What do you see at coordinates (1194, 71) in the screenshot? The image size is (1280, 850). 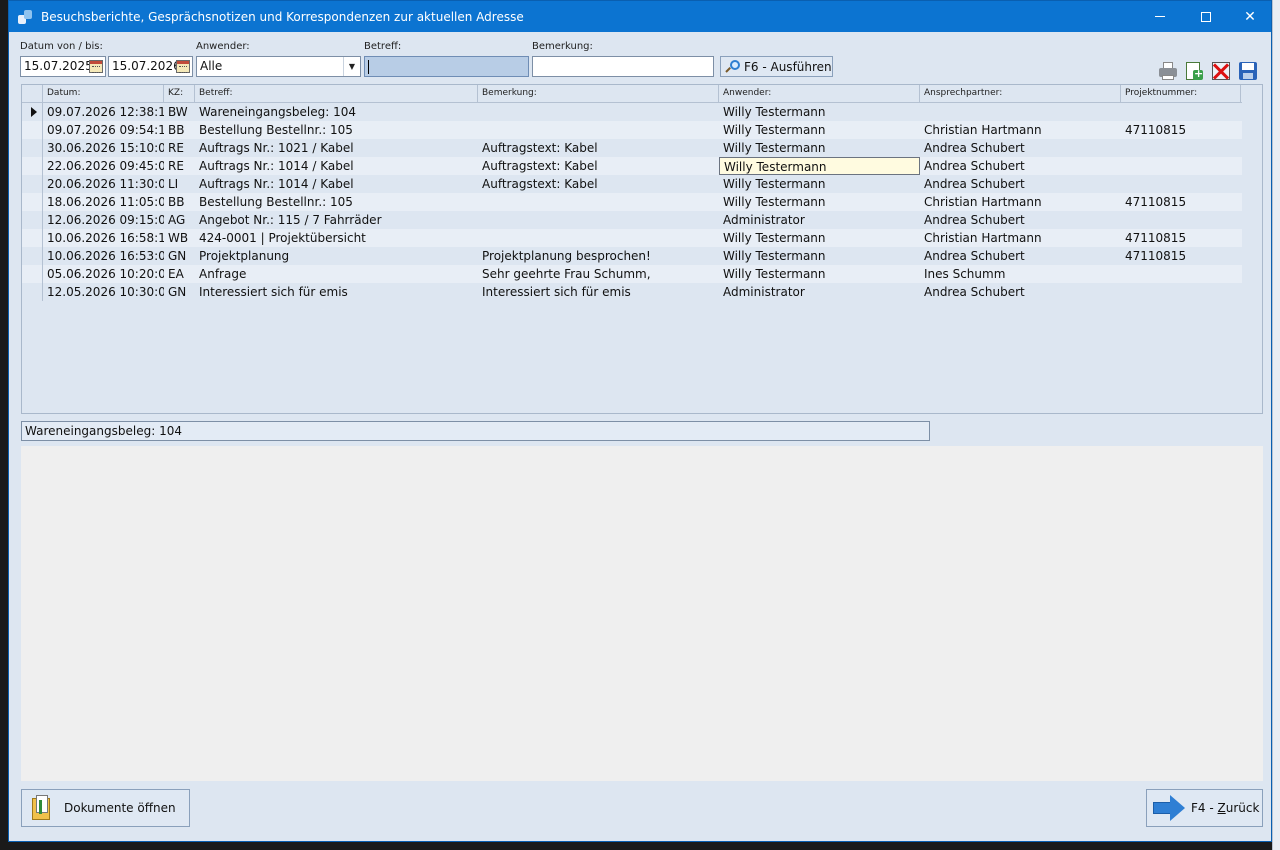 I see `new-document-icon` at bounding box center [1194, 71].